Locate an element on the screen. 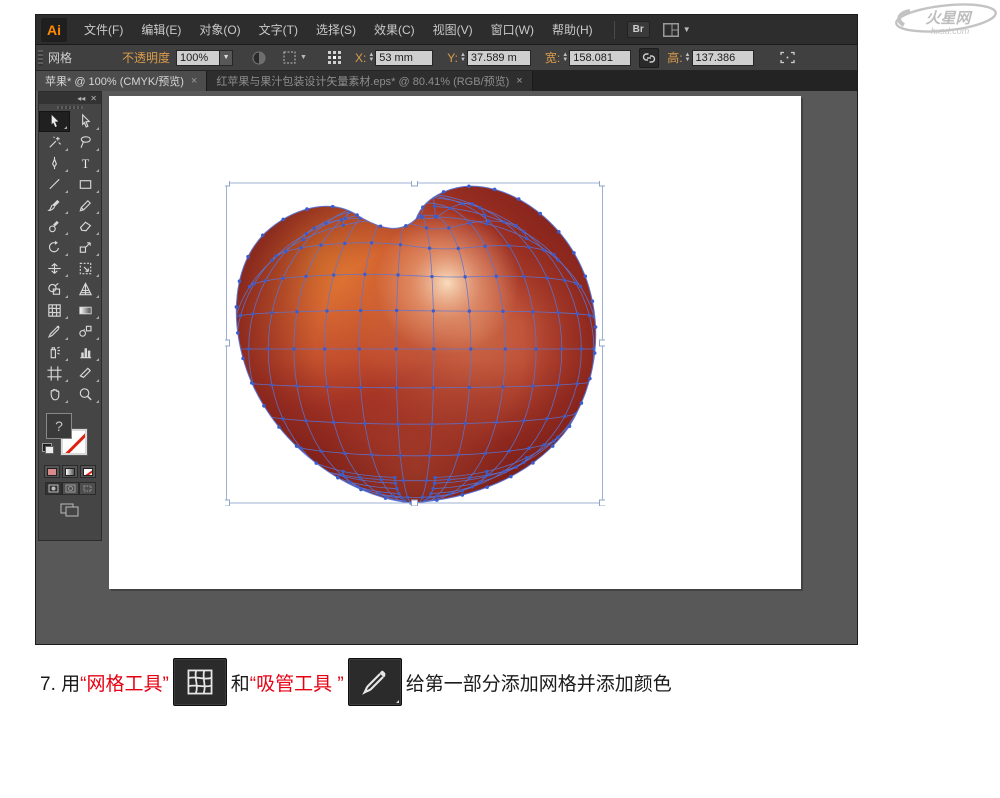  draw-normal-button is located at coordinates (53, 488).